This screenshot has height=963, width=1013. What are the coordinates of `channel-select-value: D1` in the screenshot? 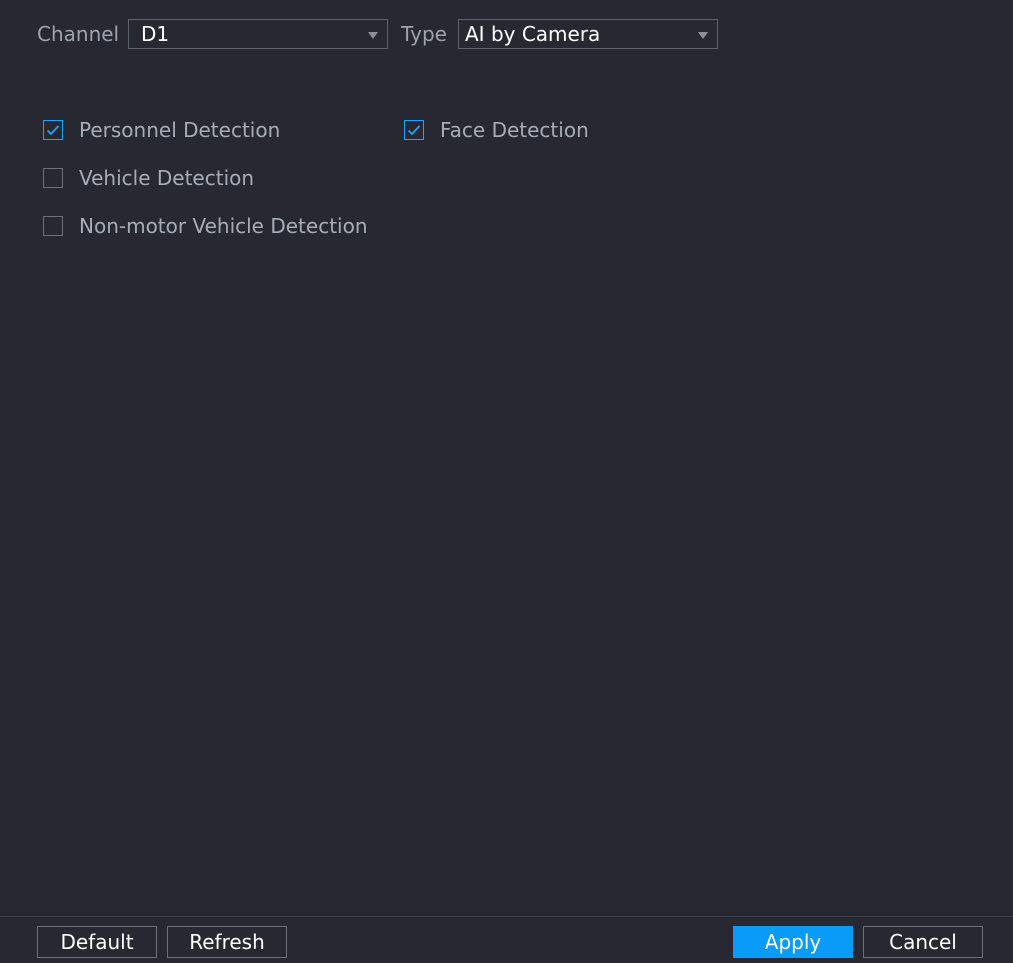 It's located at (155, 34).